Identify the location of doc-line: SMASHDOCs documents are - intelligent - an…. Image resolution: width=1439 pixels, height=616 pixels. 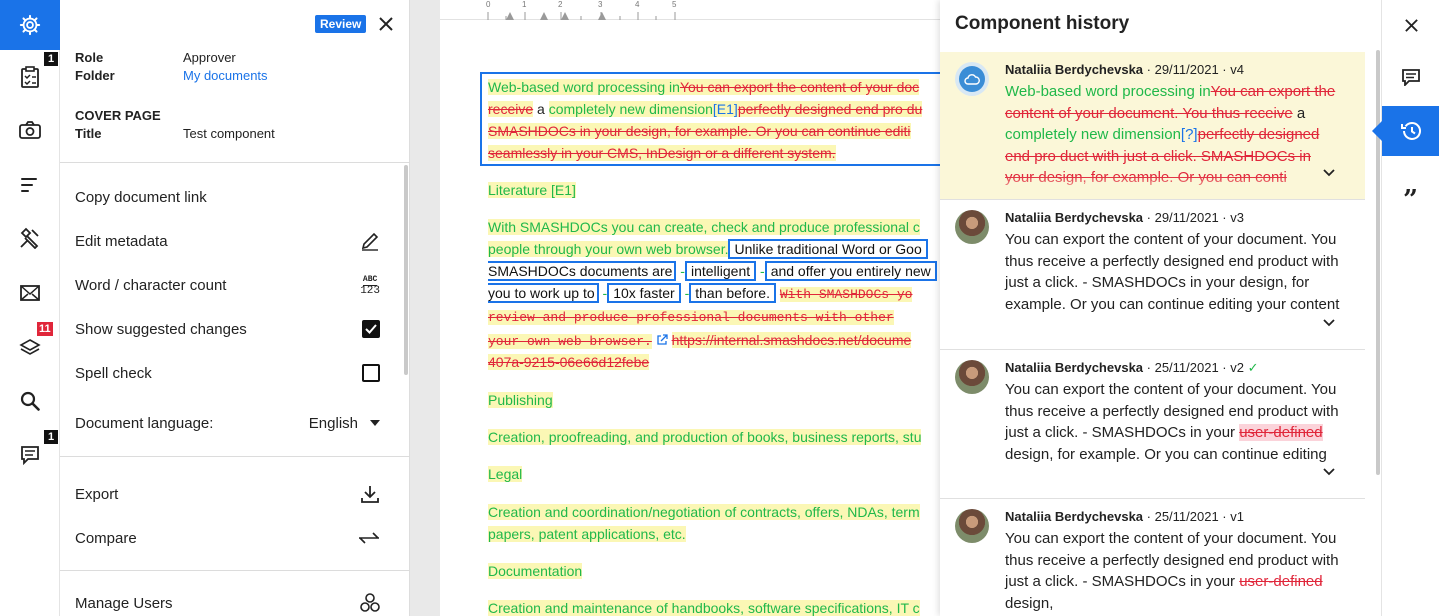
(712, 271).